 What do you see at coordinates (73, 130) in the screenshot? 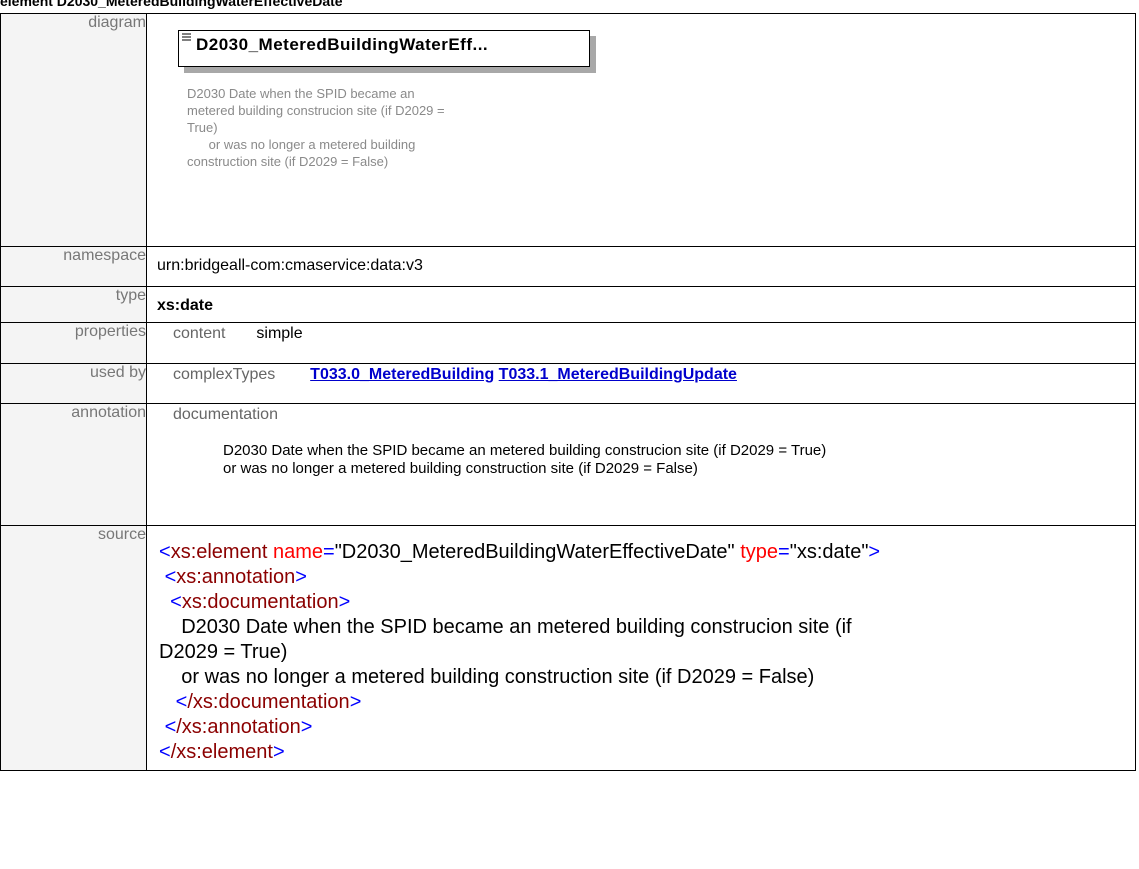
I see `label-diagram: diagram` at bounding box center [73, 130].